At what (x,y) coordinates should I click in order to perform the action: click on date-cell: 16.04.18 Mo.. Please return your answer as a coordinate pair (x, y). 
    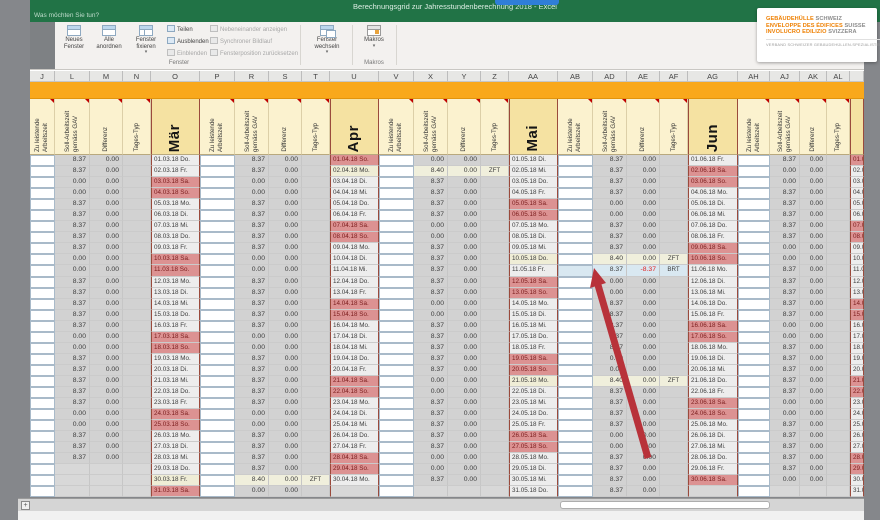
    Looking at the image, I should click on (354, 326).